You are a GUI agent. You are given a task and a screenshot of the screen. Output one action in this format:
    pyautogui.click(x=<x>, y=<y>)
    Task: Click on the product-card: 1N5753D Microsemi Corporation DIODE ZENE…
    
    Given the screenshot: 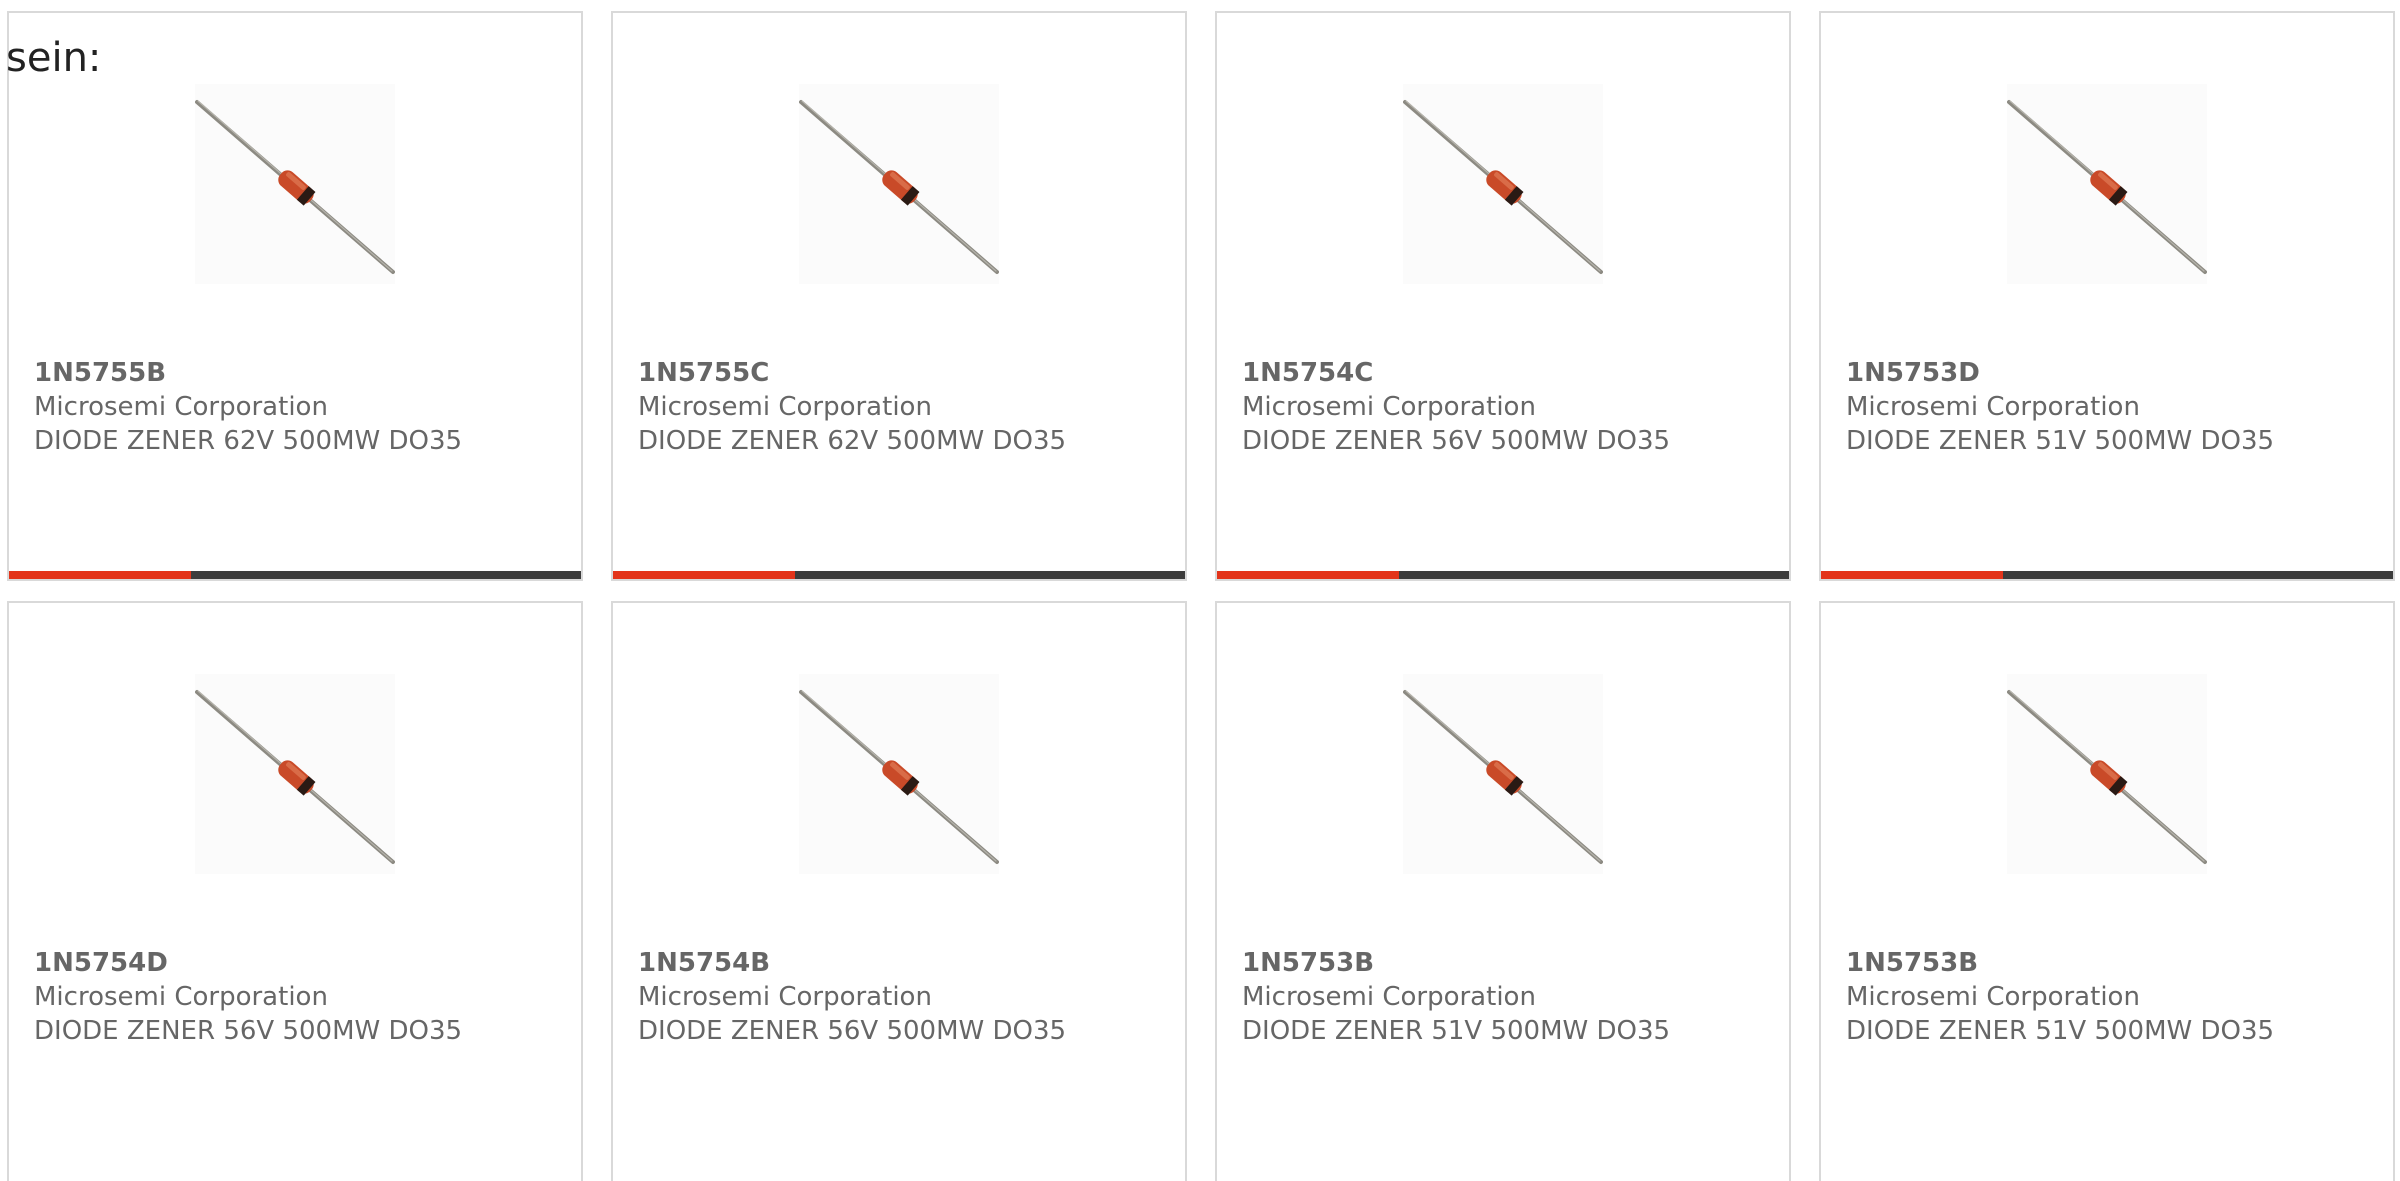 What is the action you would take?
    pyautogui.click(x=2107, y=296)
    